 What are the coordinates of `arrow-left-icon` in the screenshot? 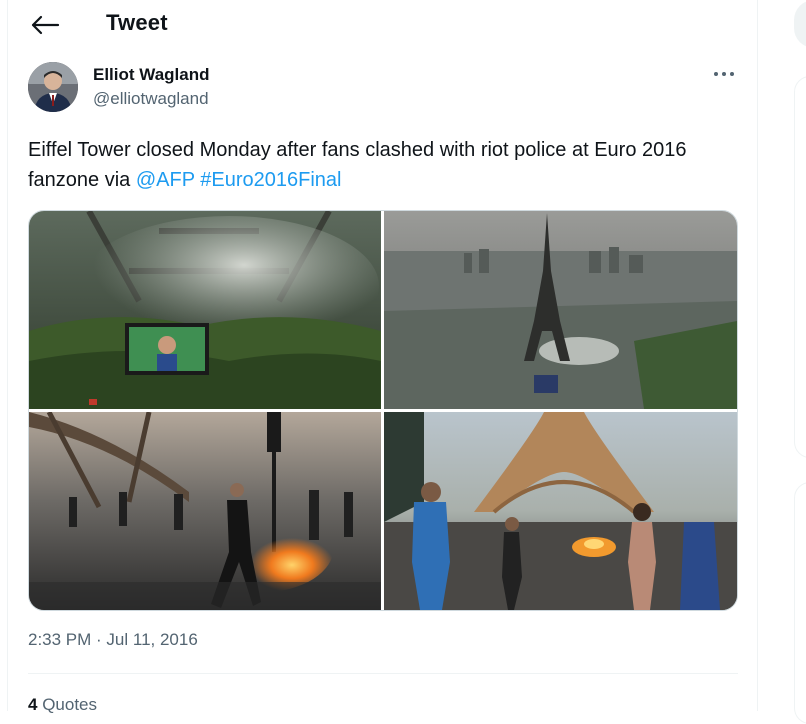 It's located at (45, 25).